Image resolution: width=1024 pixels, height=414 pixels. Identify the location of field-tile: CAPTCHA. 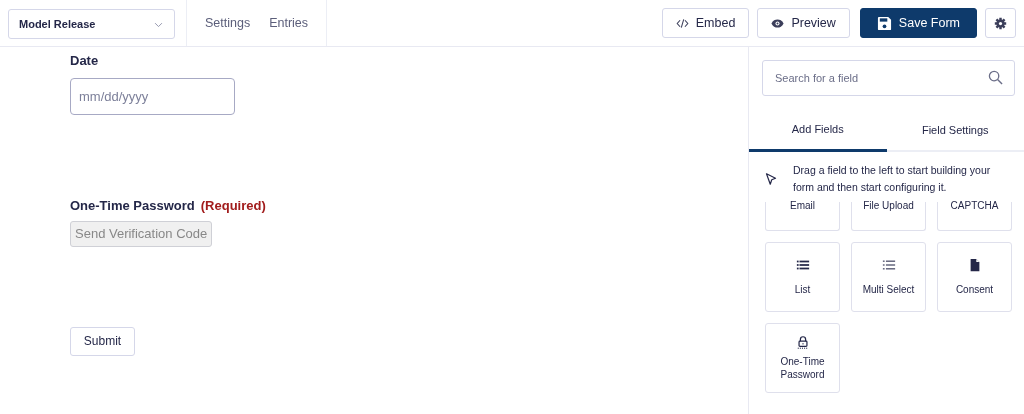
(974, 216).